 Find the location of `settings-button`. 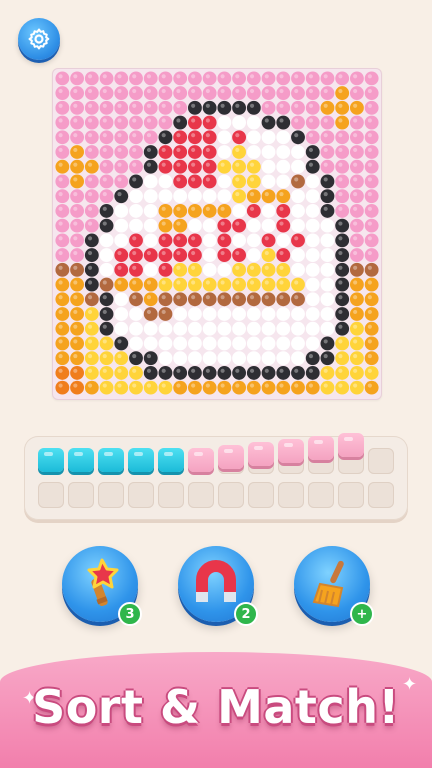

settings-button is located at coordinates (39, 39).